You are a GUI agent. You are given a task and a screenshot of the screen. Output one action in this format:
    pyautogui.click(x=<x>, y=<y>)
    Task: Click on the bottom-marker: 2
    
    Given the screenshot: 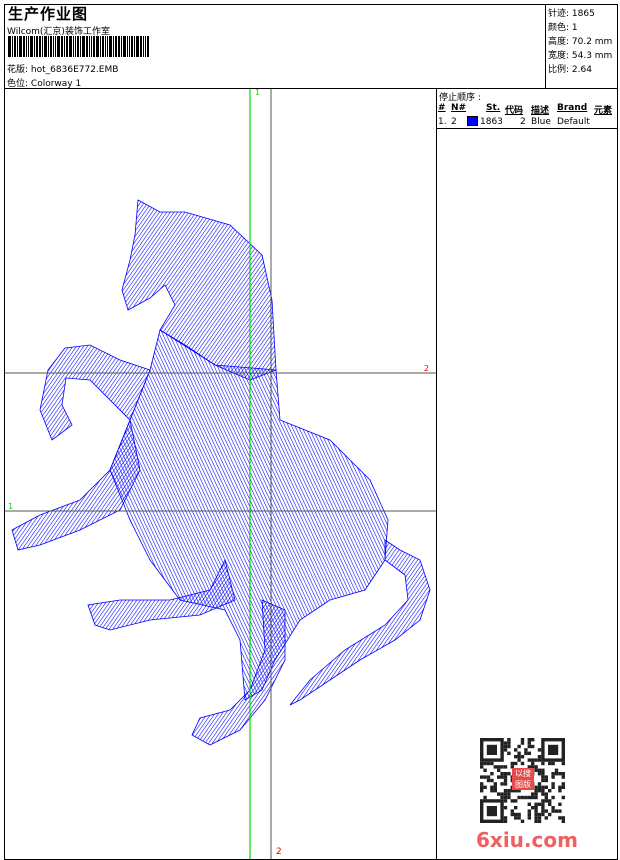 What is the action you would take?
    pyautogui.click(x=279, y=852)
    